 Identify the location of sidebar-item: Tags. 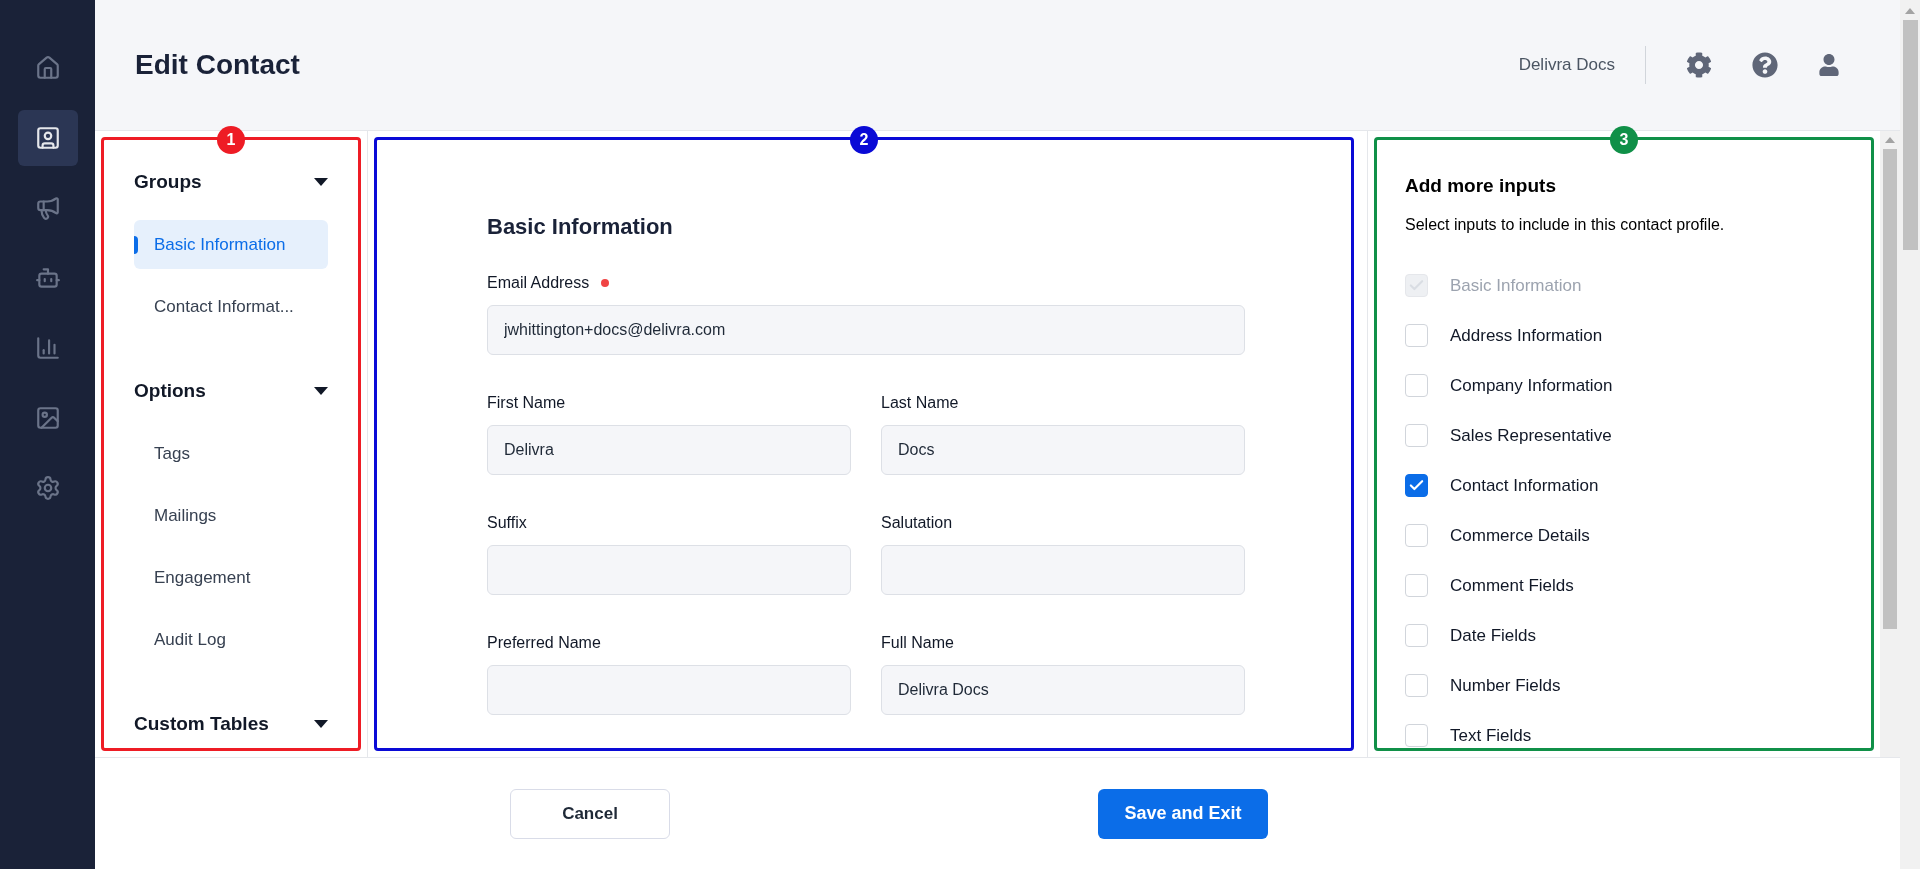
(231, 453).